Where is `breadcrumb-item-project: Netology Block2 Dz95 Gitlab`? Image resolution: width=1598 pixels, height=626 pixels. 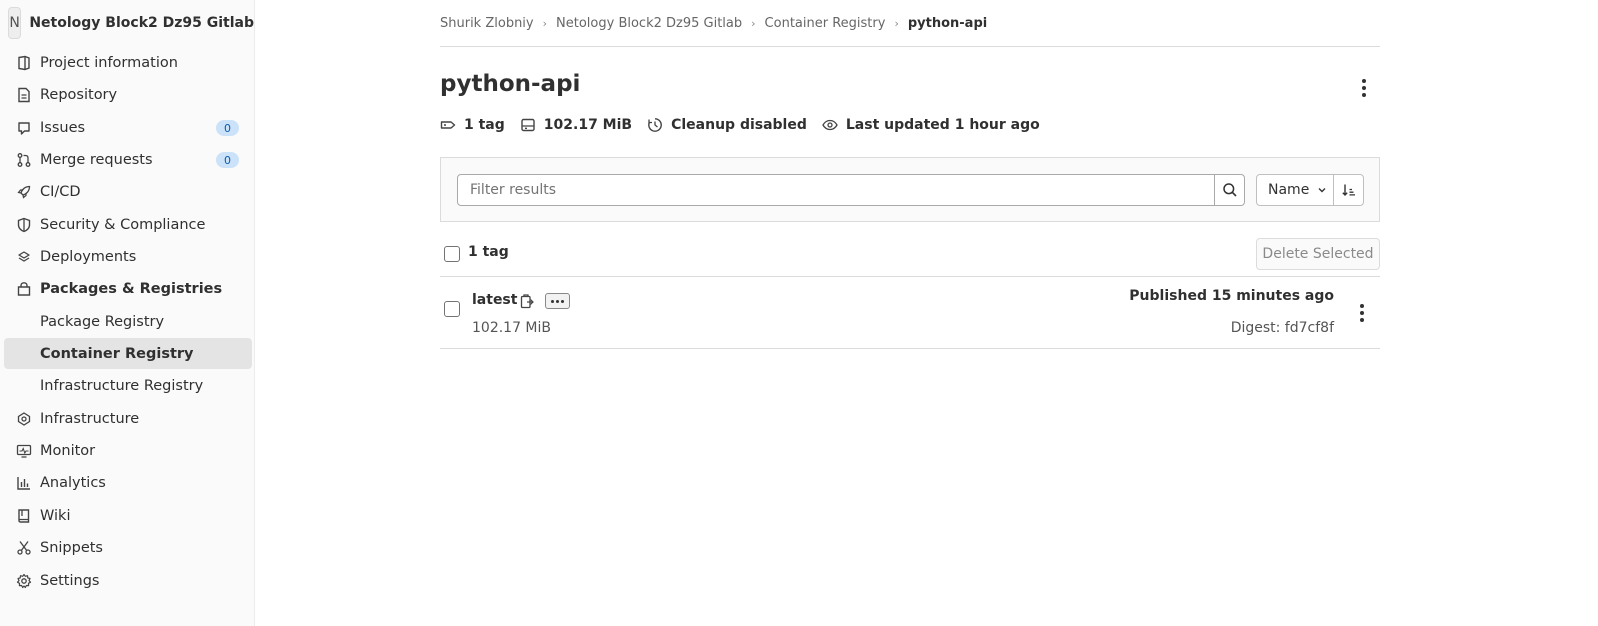 breadcrumb-item-project: Netology Block2 Dz95 Gitlab is located at coordinates (649, 23).